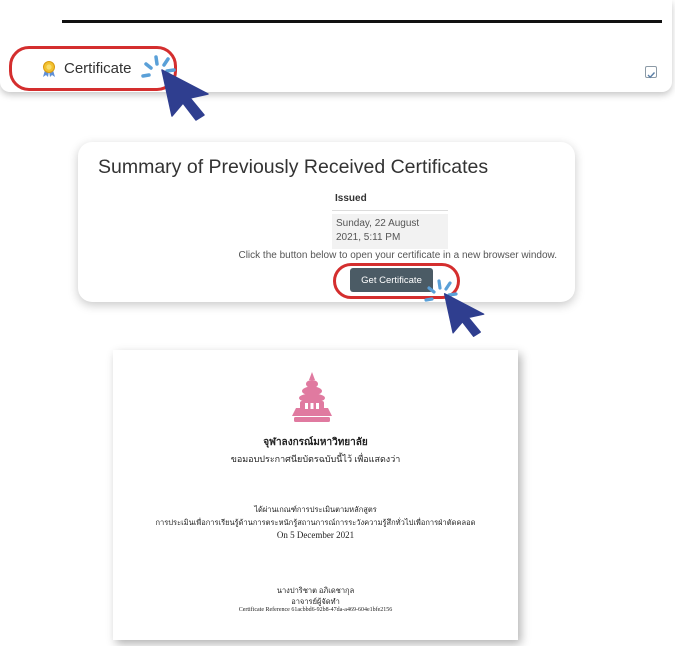 This screenshot has height=646, width=675. What do you see at coordinates (362, 21) in the screenshot?
I see `divider-line` at bounding box center [362, 21].